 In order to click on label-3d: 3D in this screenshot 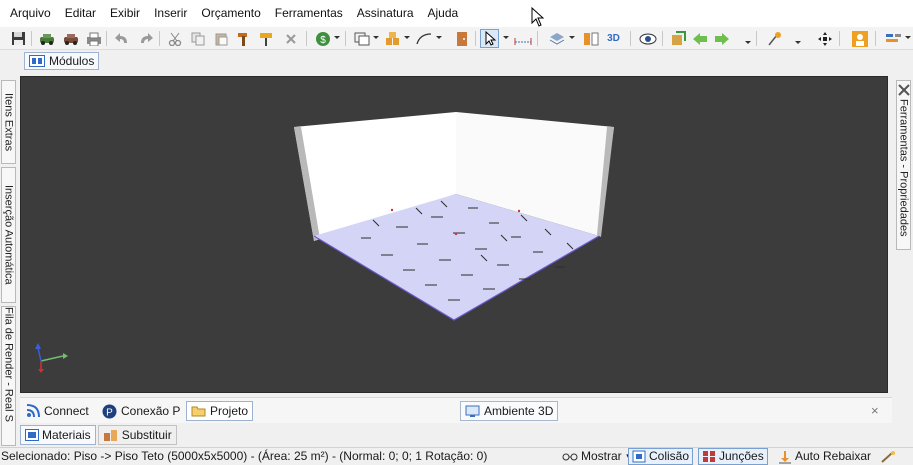, I will do `click(613, 38)`.